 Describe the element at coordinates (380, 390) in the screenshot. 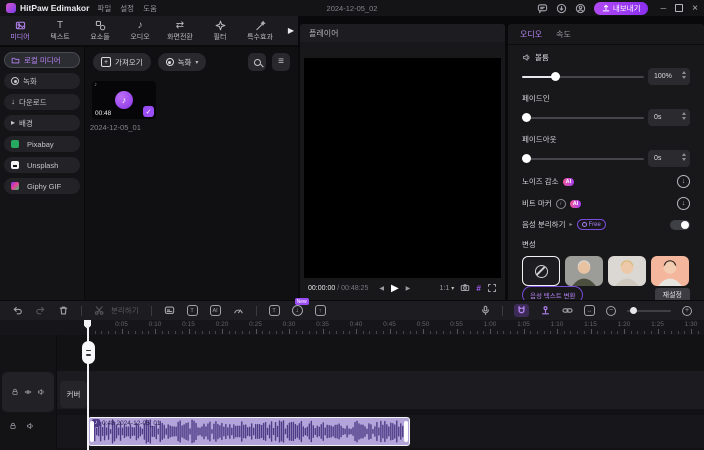

I see `video-track` at that location.